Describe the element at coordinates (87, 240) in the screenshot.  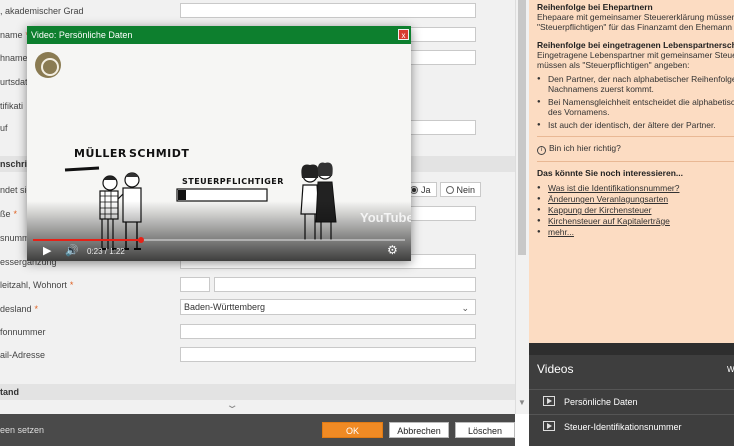
I see `video-progress-fill` at that location.